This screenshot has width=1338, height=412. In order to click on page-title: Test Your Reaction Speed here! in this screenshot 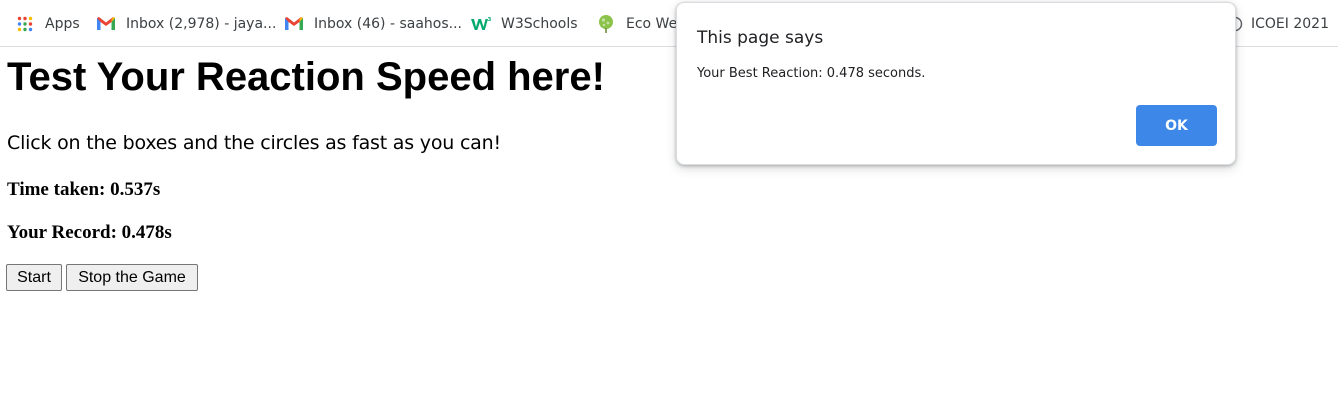, I will do `click(306, 77)`.